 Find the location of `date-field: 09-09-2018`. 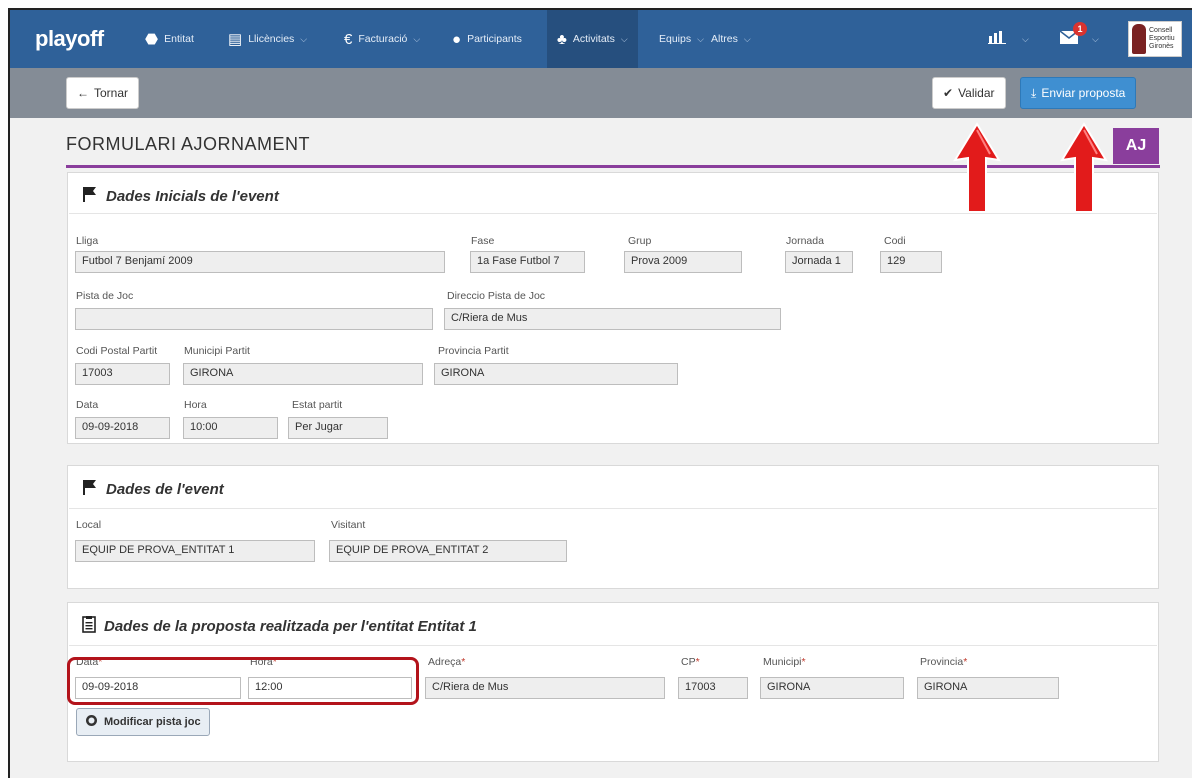

date-field: 09-09-2018 is located at coordinates (122, 428).